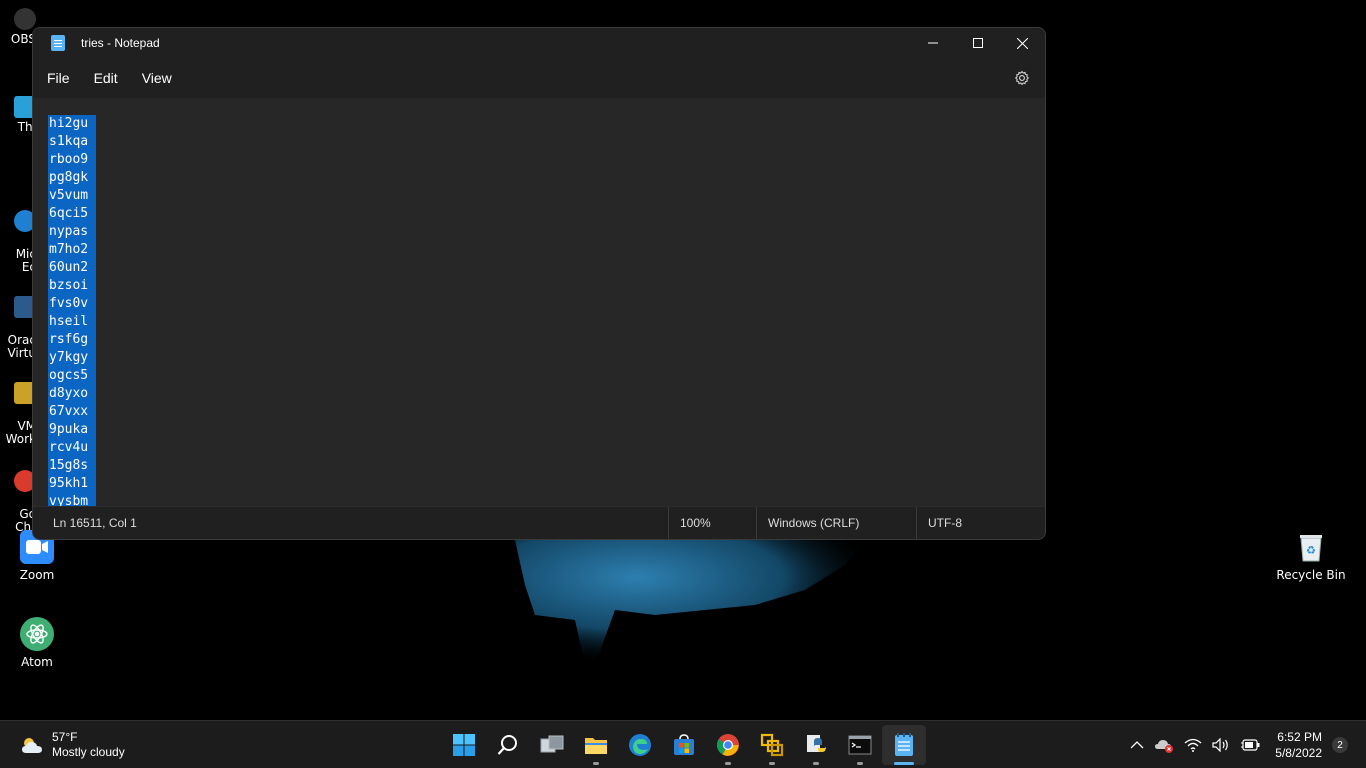  I want to click on text-line: s1kqa, so click(72, 142).